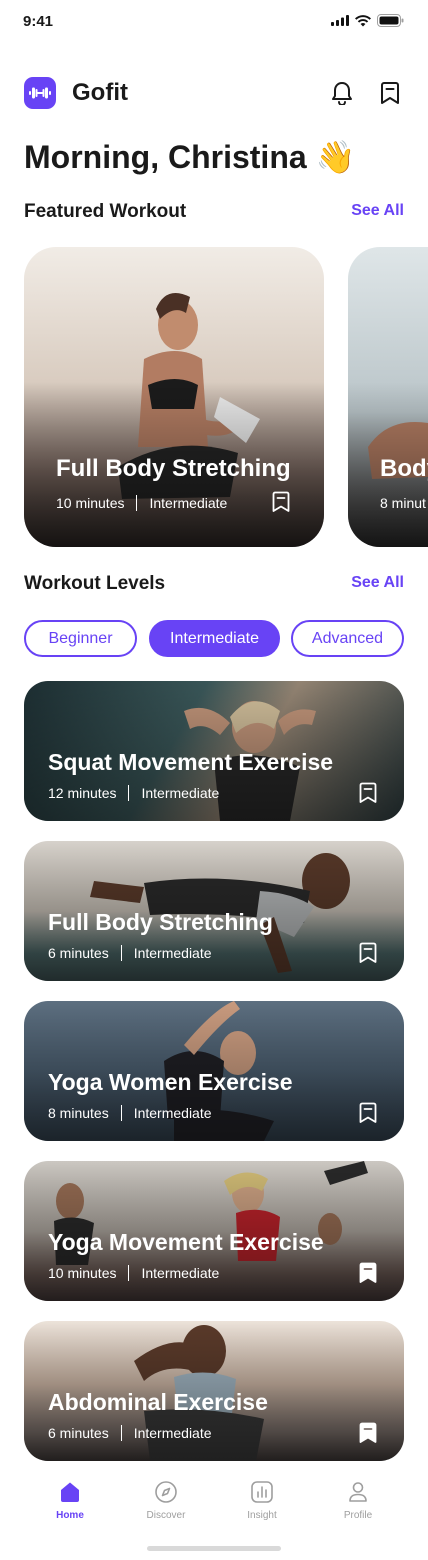 The width and height of the screenshot is (428, 1560). Describe the element at coordinates (358, 1492) in the screenshot. I see `user-icon` at that location.